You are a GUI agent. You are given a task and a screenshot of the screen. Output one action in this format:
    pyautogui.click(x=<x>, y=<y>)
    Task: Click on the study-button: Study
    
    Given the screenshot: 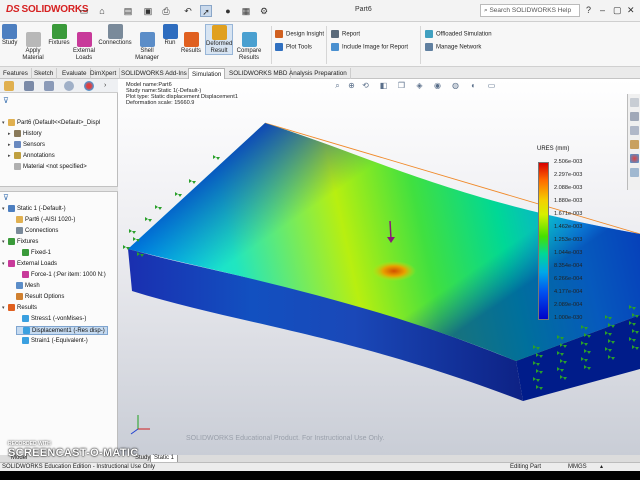 What is the action you would take?
    pyautogui.click(x=9, y=35)
    